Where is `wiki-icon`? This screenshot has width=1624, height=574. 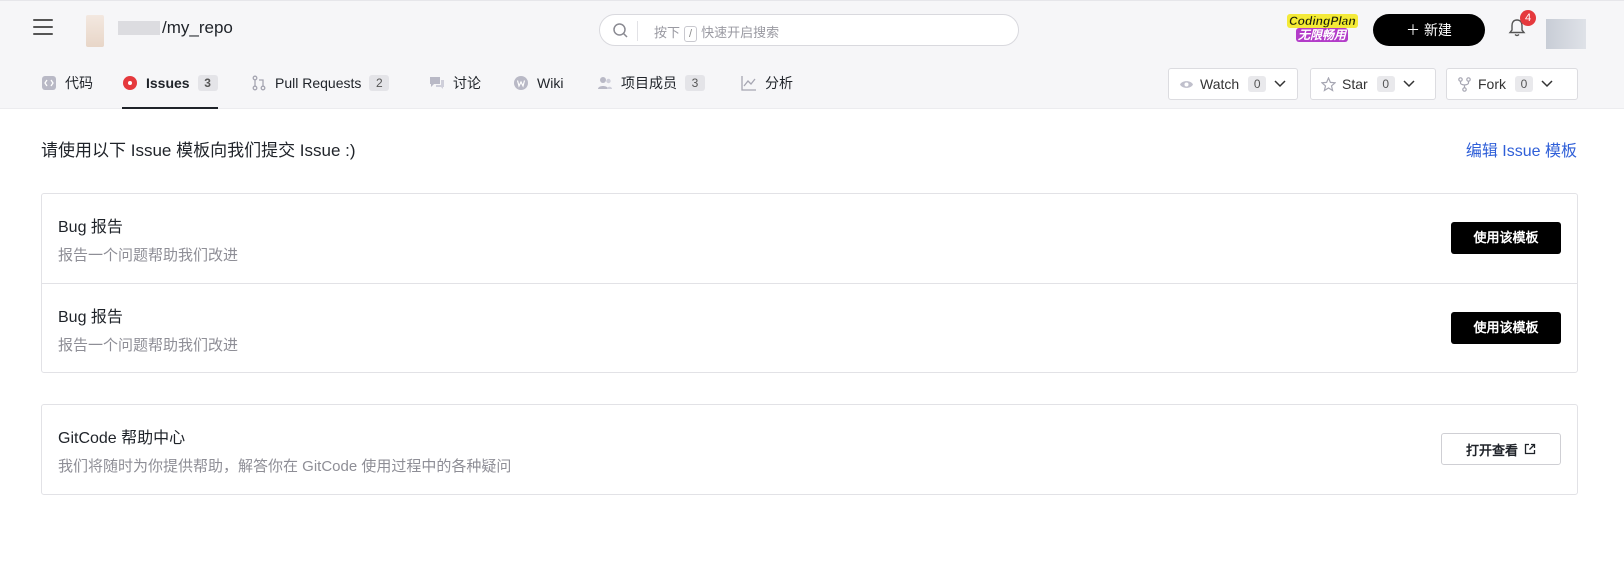 wiki-icon is located at coordinates (521, 82).